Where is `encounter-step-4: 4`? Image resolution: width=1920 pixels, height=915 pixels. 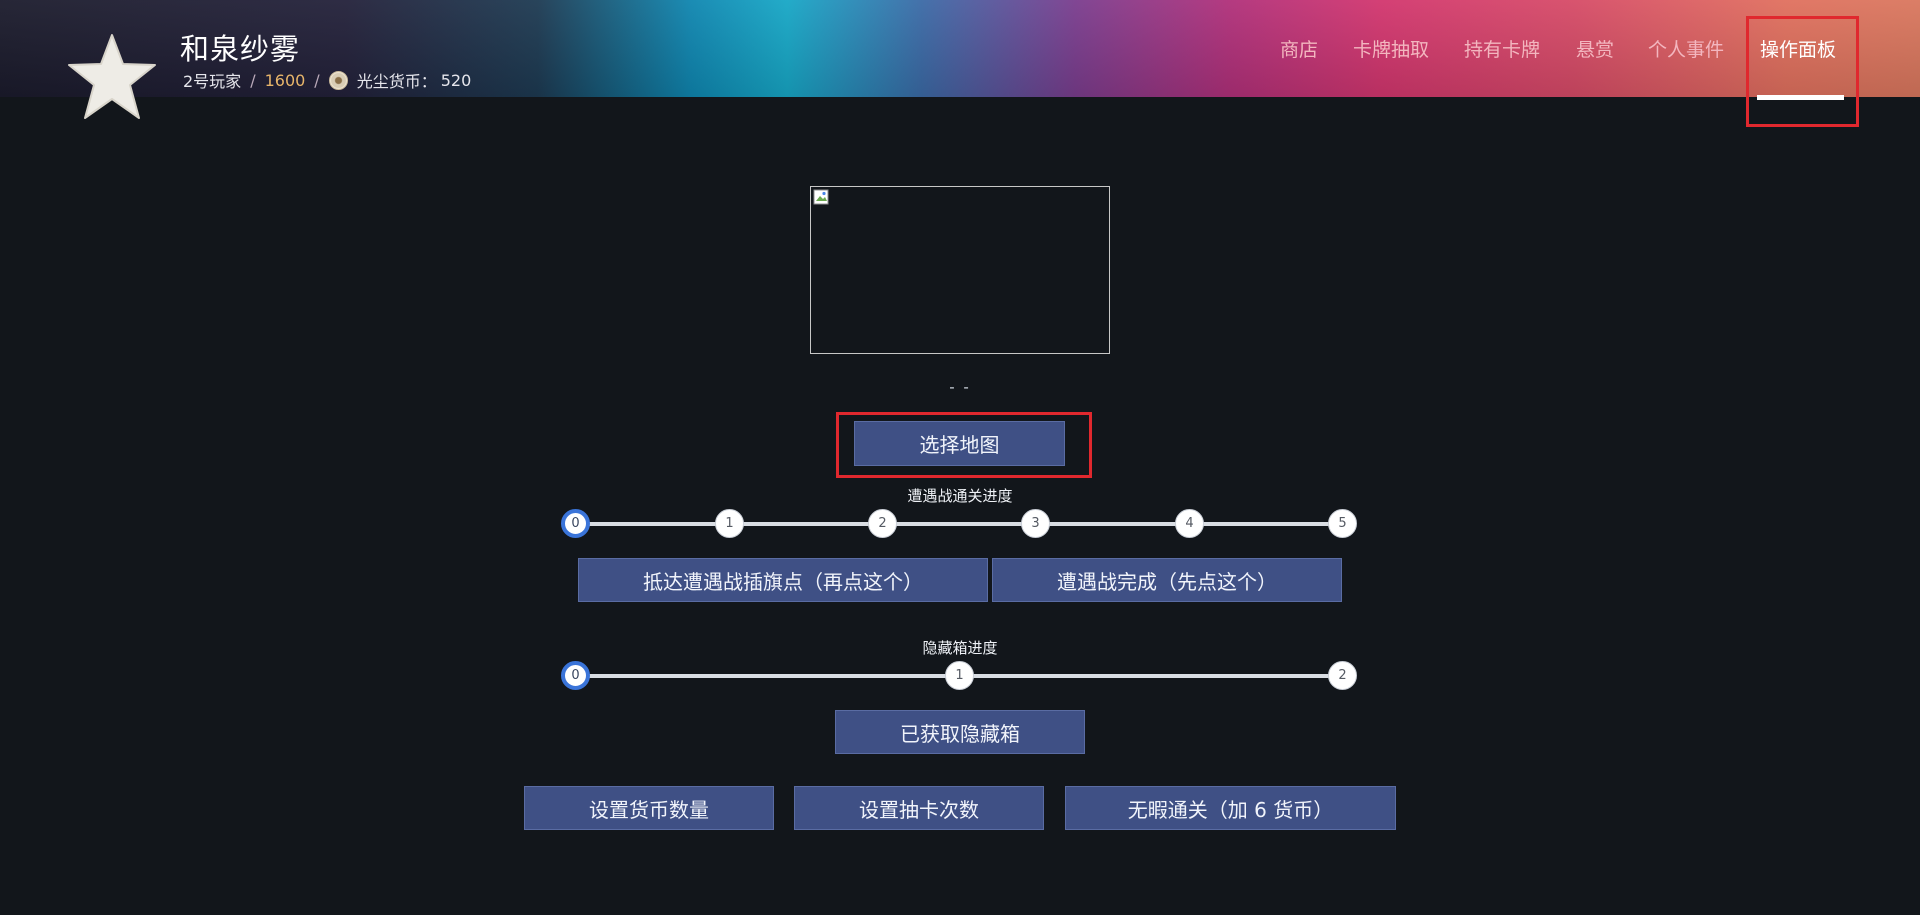 encounter-step-4: 4 is located at coordinates (1189, 523).